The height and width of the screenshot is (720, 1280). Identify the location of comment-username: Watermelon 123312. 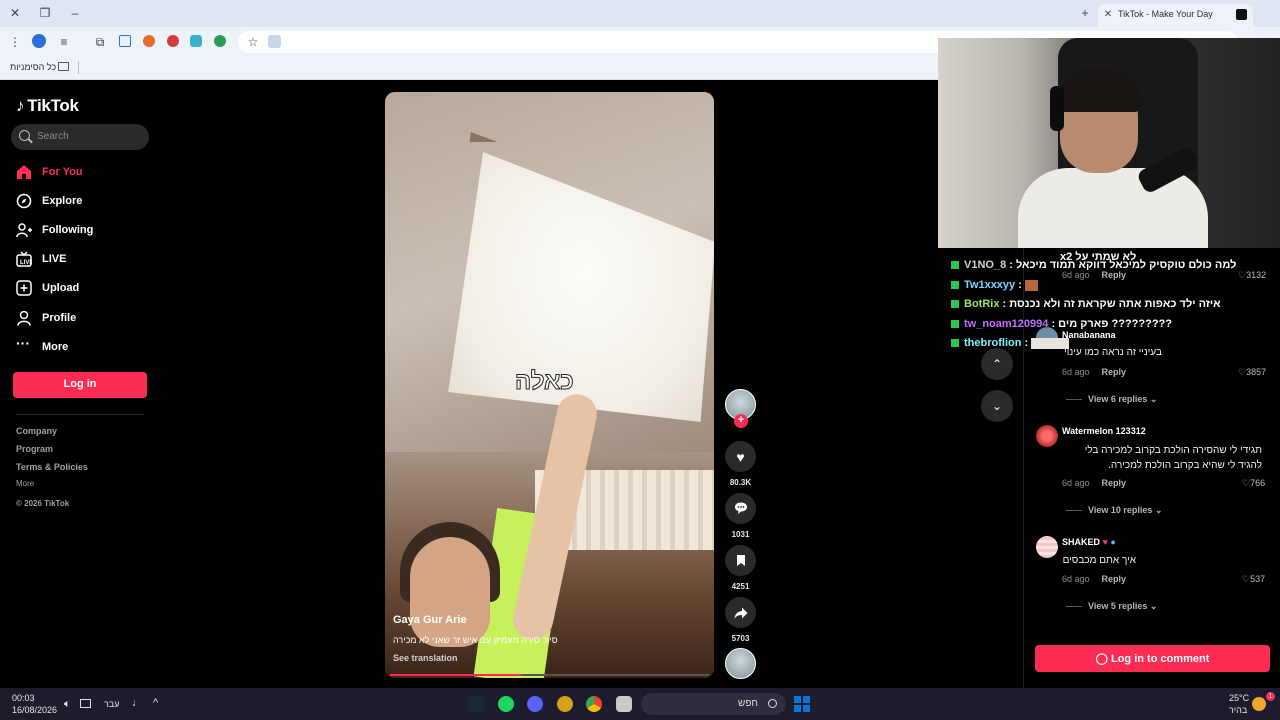
(1104, 431).